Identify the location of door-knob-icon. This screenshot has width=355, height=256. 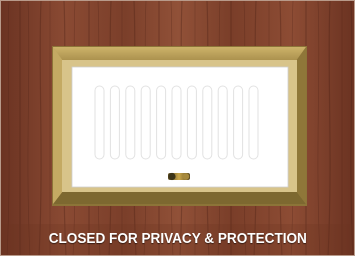
(179, 176).